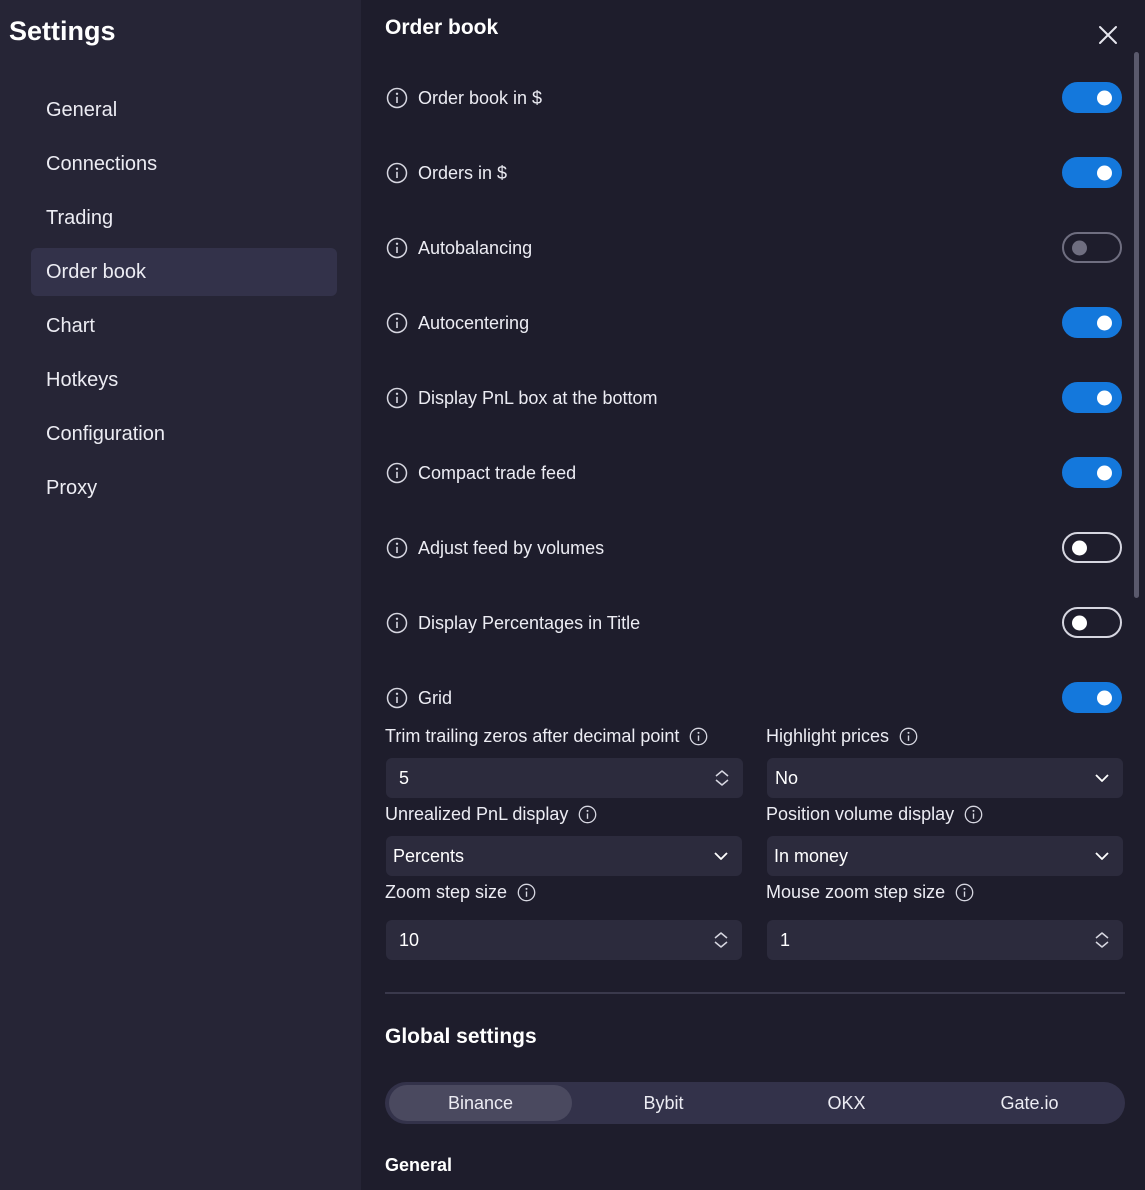  I want to click on adjust-feed-by-volumes-toggle, so click(1092, 547).